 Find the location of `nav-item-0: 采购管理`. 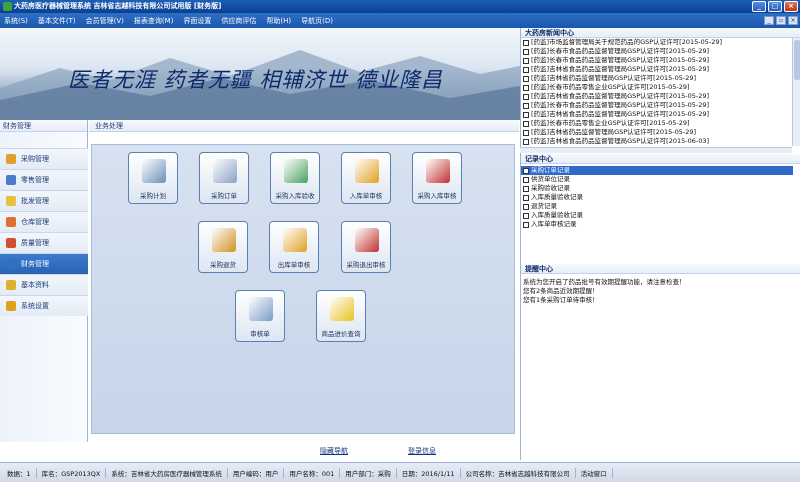

nav-item-0: 采购管理 is located at coordinates (44, 158).